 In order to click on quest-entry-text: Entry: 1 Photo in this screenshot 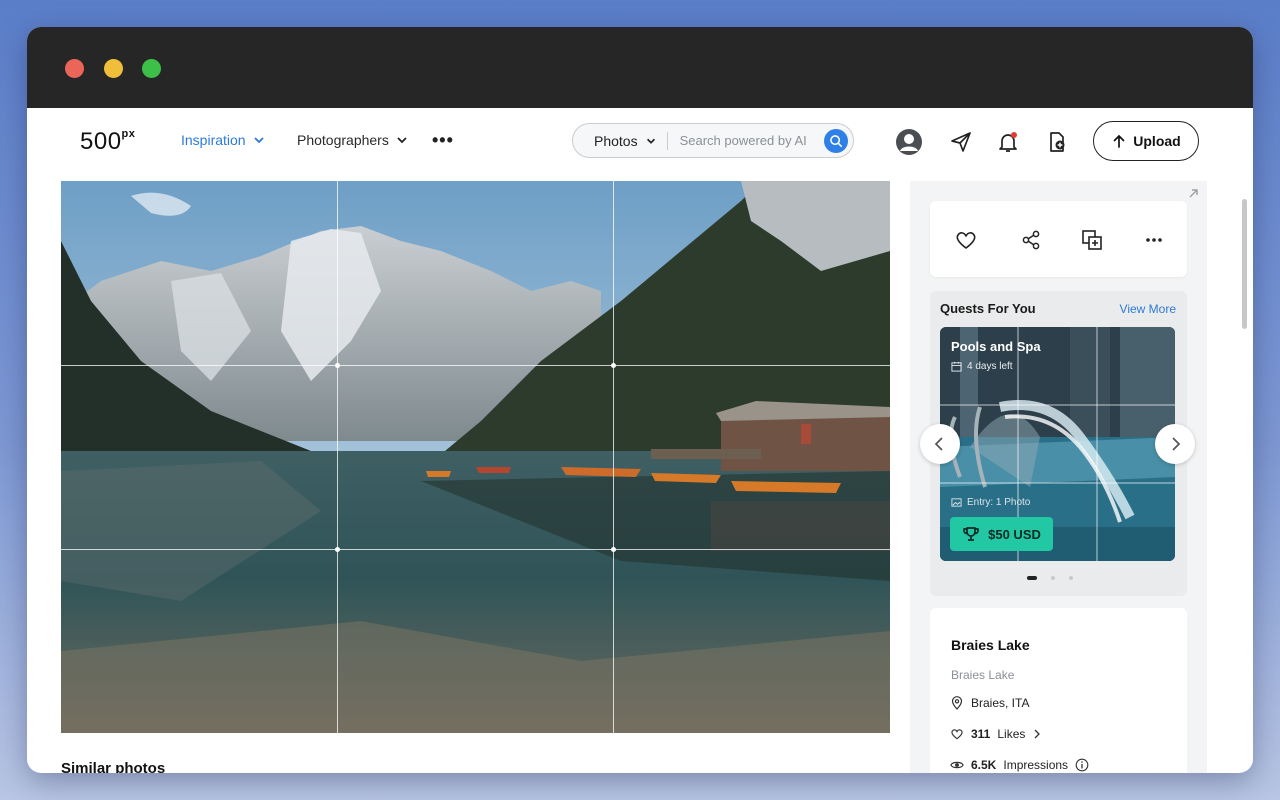, I will do `click(999, 502)`.